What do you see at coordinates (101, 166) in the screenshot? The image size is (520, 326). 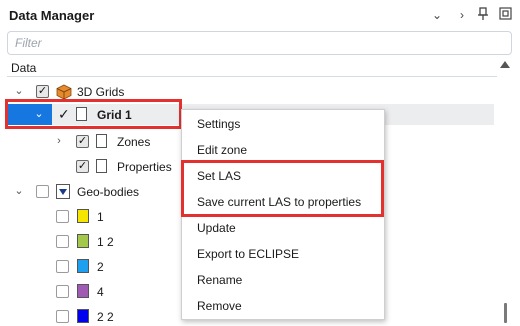 I see `properties-document-icon` at bounding box center [101, 166].